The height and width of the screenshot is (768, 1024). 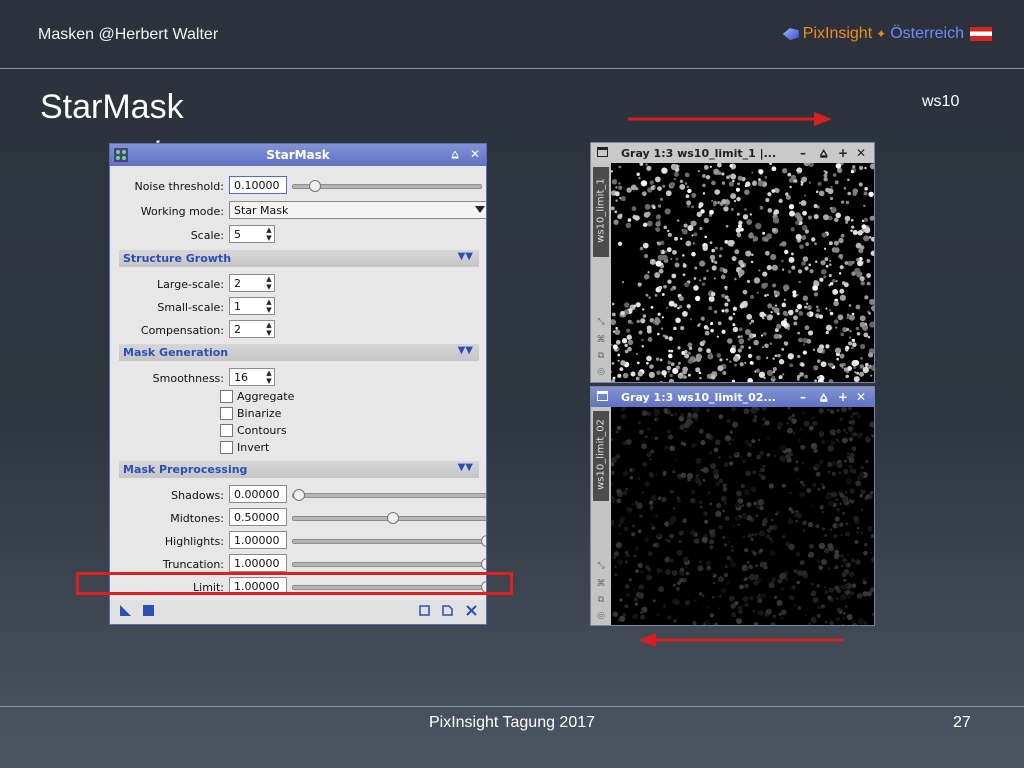 I want to click on midtones-slider, so click(x=389, y=518).